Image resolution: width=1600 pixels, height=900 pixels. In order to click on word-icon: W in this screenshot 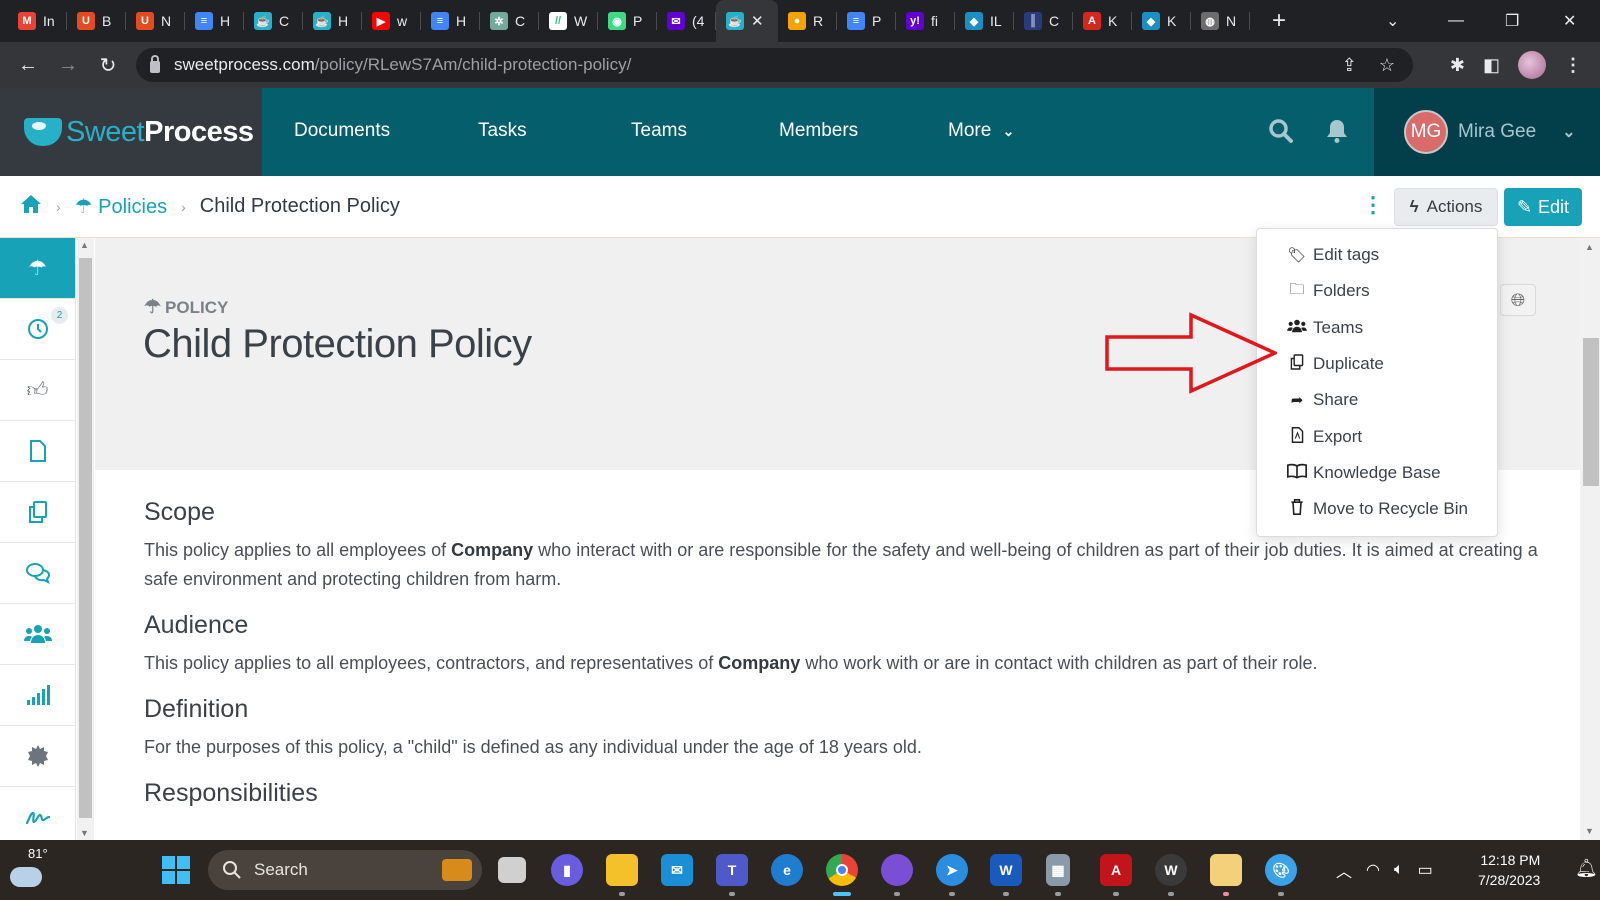, I will do `click(1006, 870)`.